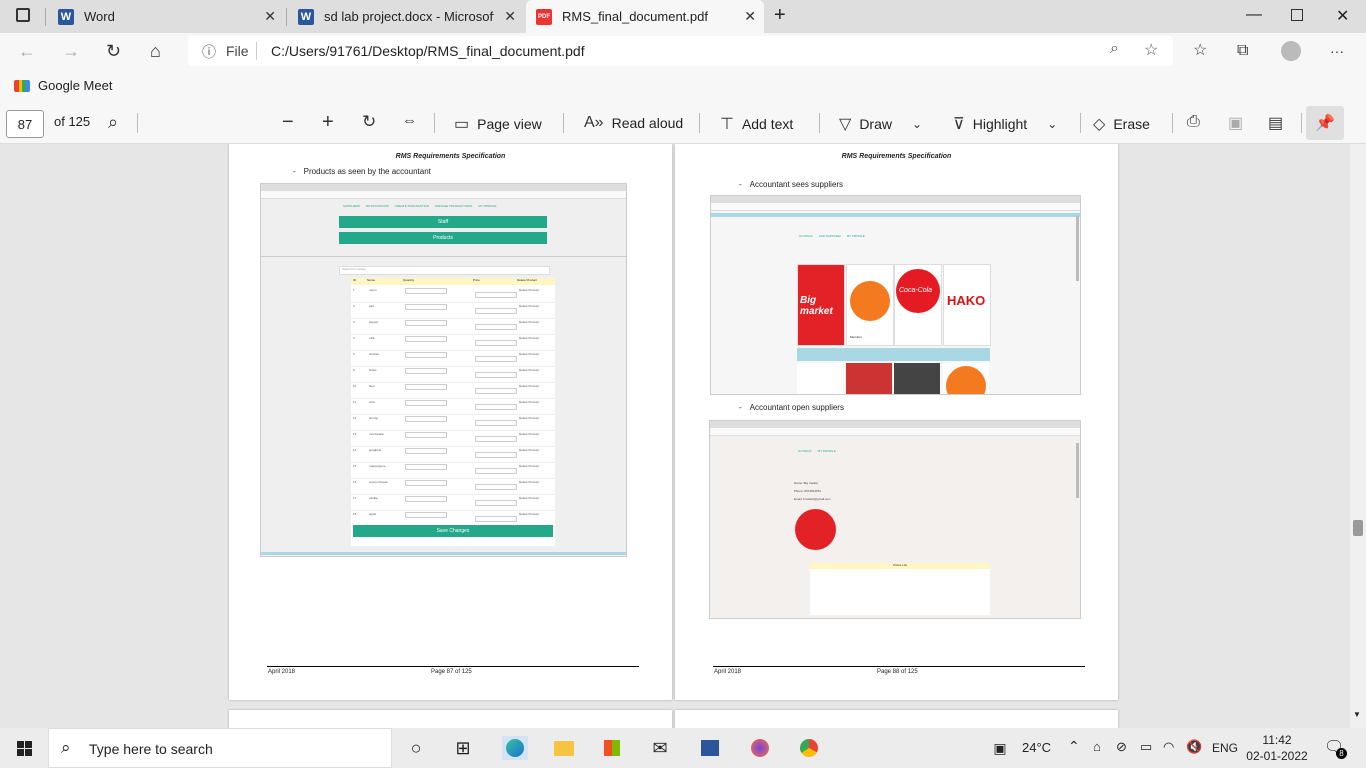  I want to click on highlight-button: ⊽ Highlight ⌄, so click(1005, 124).